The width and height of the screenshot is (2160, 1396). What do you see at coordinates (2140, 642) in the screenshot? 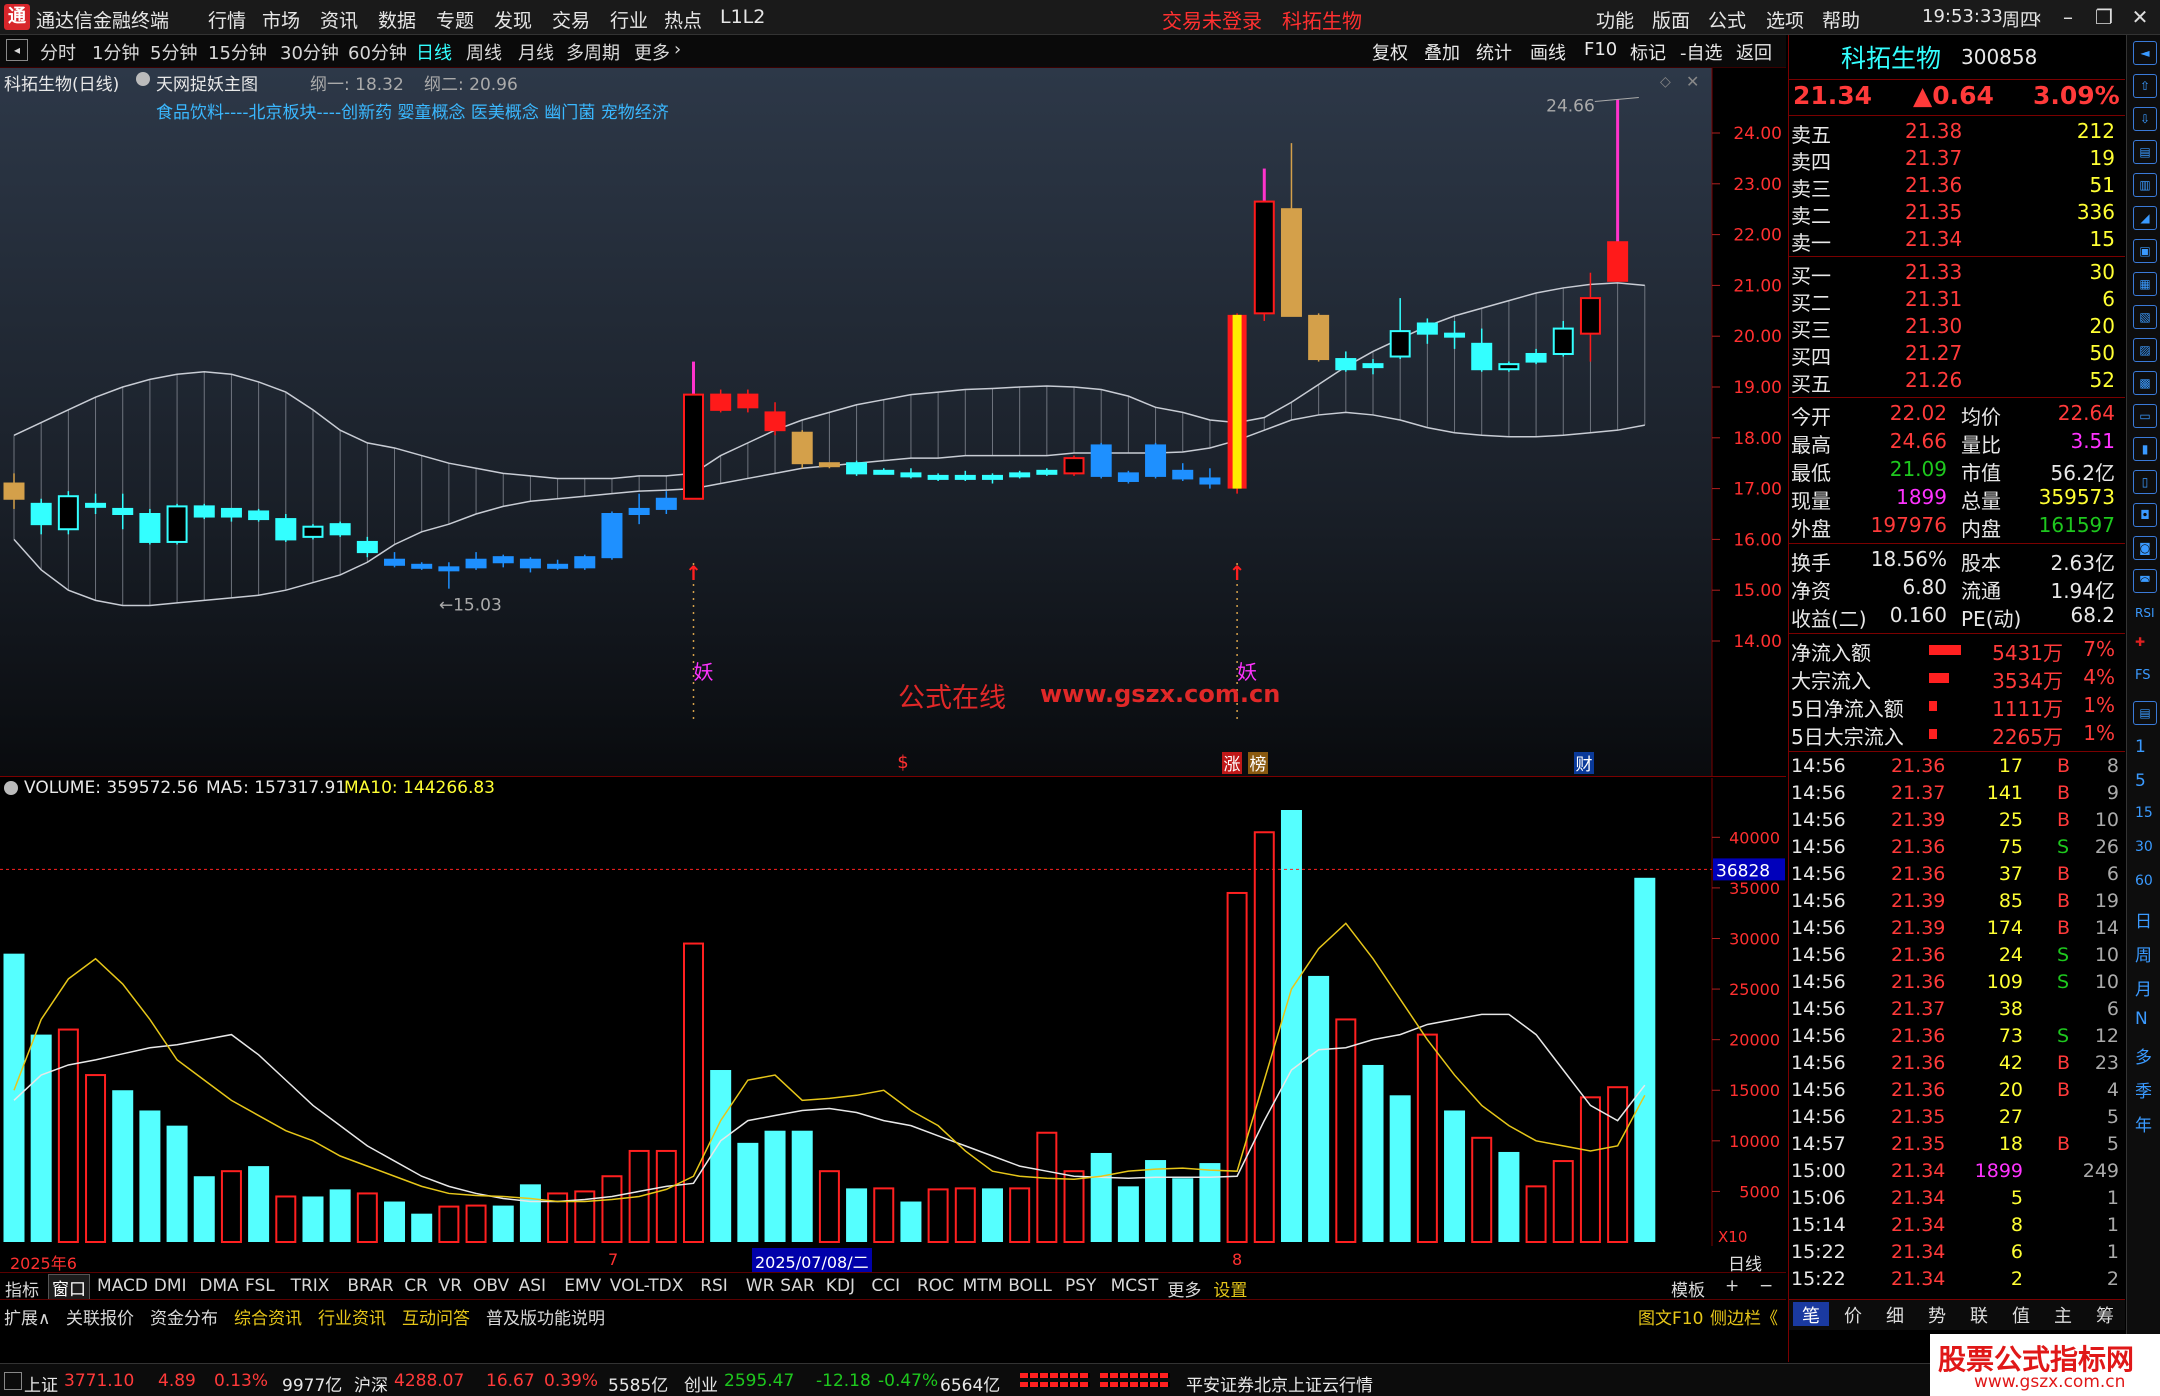
I see `sidebar-label: ✚` at bounding box center [2140, 642].